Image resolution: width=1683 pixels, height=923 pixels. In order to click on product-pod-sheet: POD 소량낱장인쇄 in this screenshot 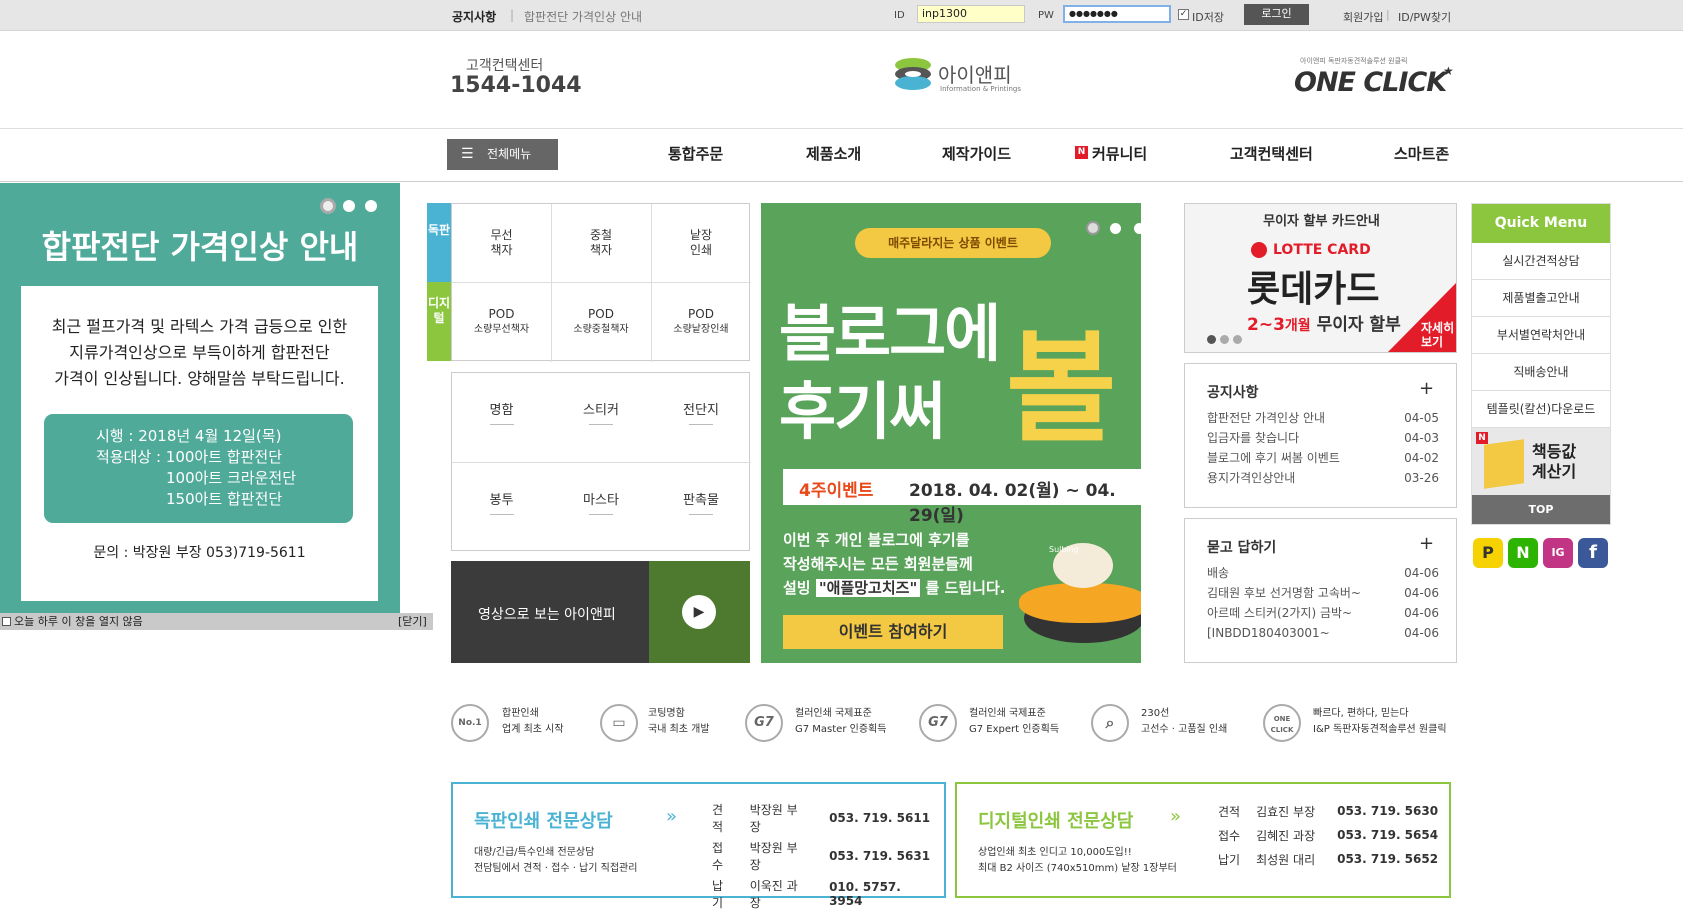, I will do `click(701, 322)`.